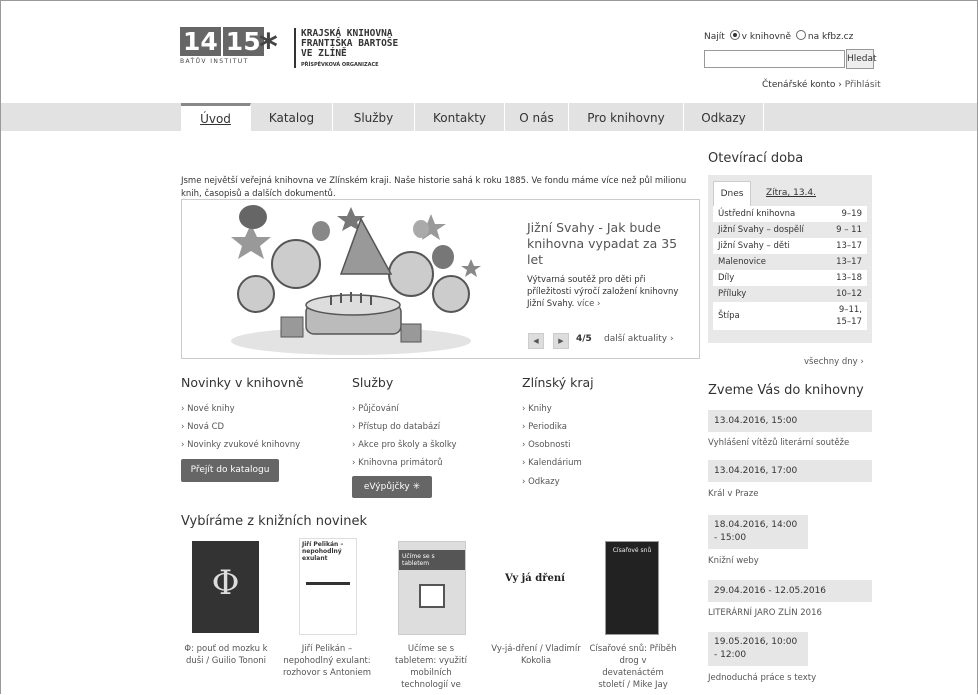 This screenshot has height=695, width=978. What do you see at coordinates (790, 591) in the screenshot?
I see `event-date: 29.04.2016 - 12.05.2016` at bounding box center [790, 591].